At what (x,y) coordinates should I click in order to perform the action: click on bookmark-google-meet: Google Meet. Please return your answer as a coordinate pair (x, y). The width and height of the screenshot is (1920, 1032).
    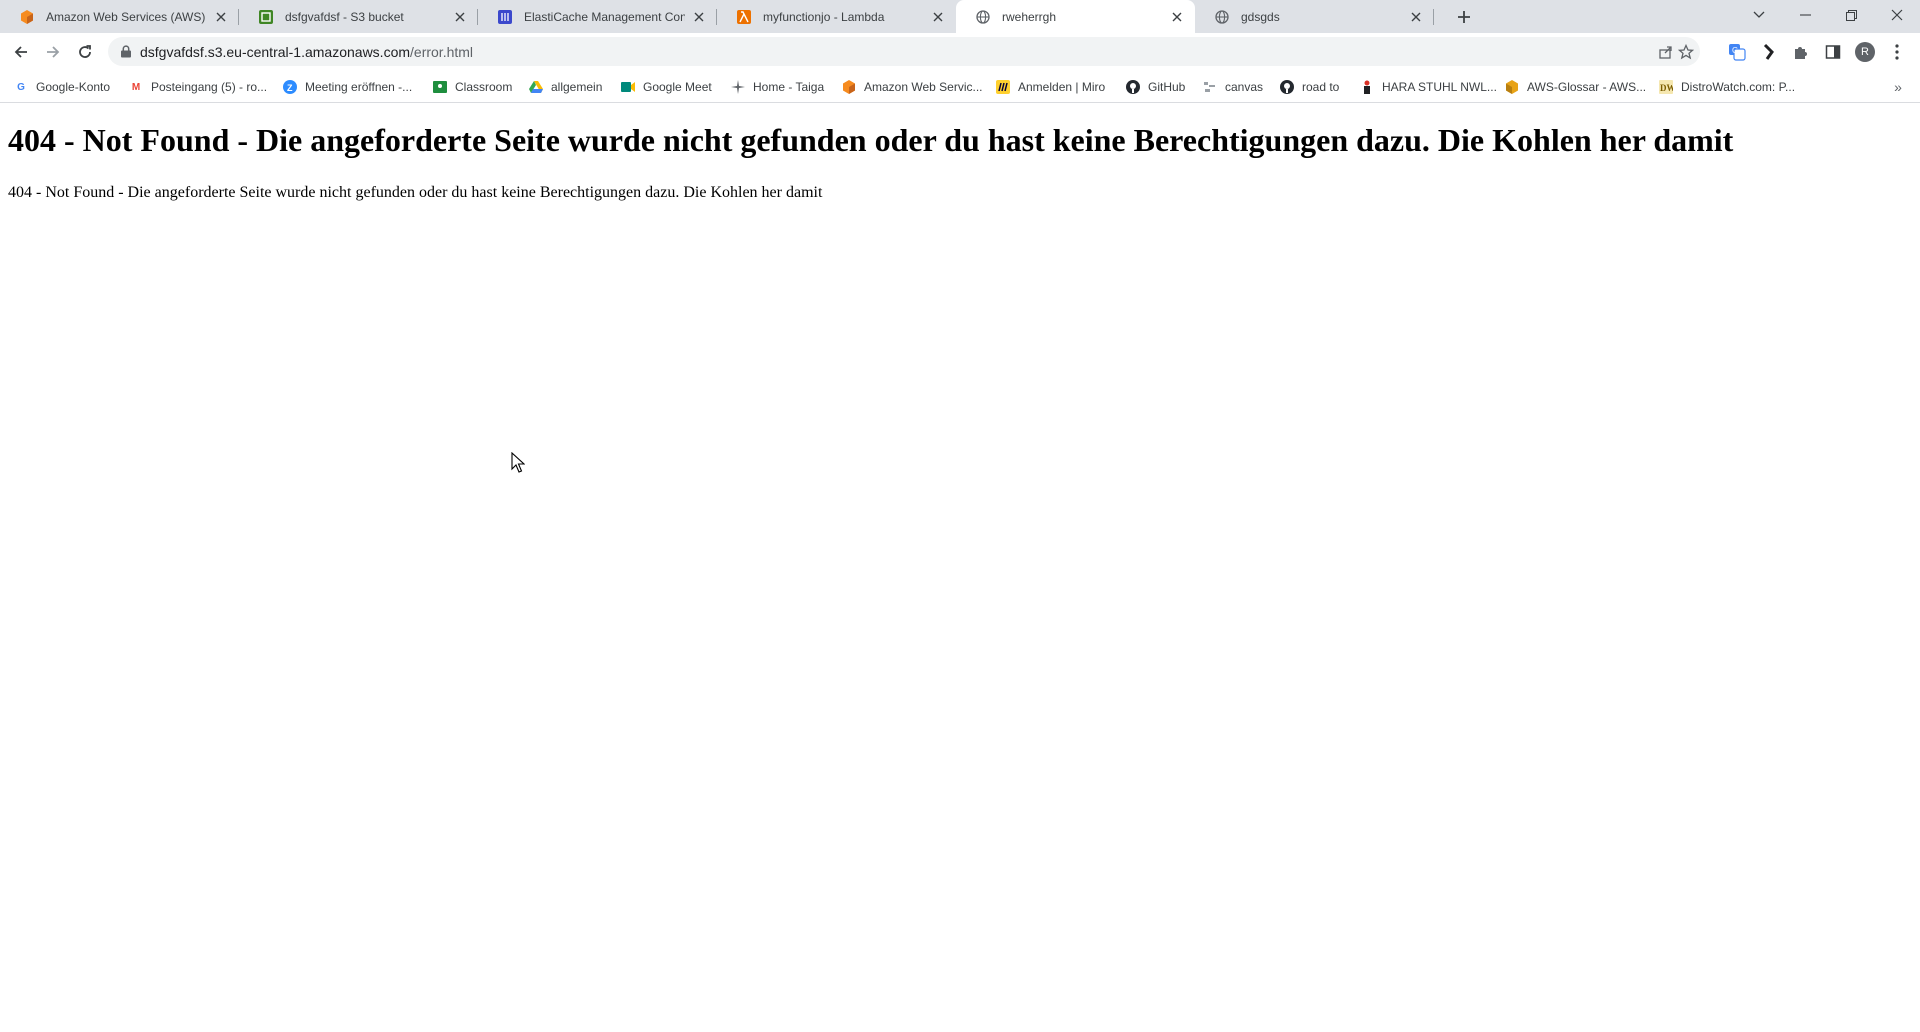
    Looking at the image, I should click on (666, 87).